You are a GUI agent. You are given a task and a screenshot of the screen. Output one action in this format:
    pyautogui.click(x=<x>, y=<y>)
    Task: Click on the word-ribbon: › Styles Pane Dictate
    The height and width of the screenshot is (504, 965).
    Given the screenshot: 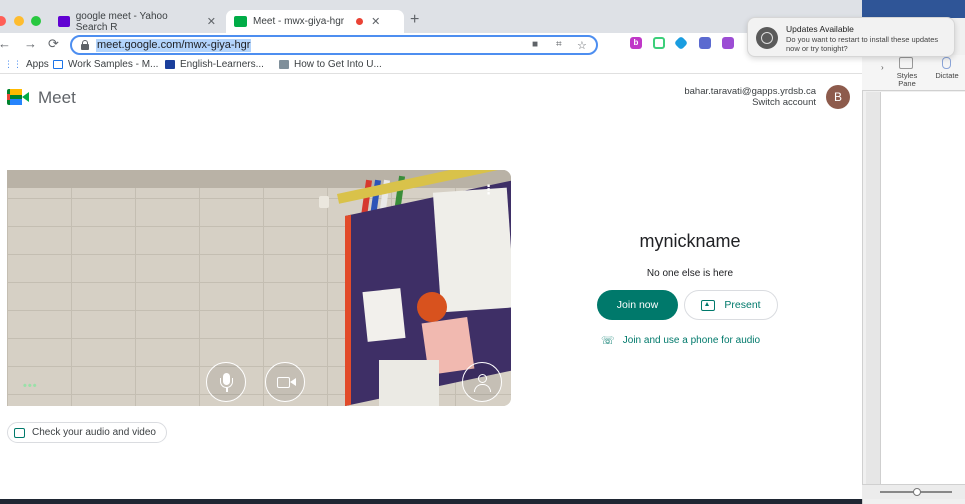 What is the action you would take?
    pyautogui.click(x=913, y=73)
    